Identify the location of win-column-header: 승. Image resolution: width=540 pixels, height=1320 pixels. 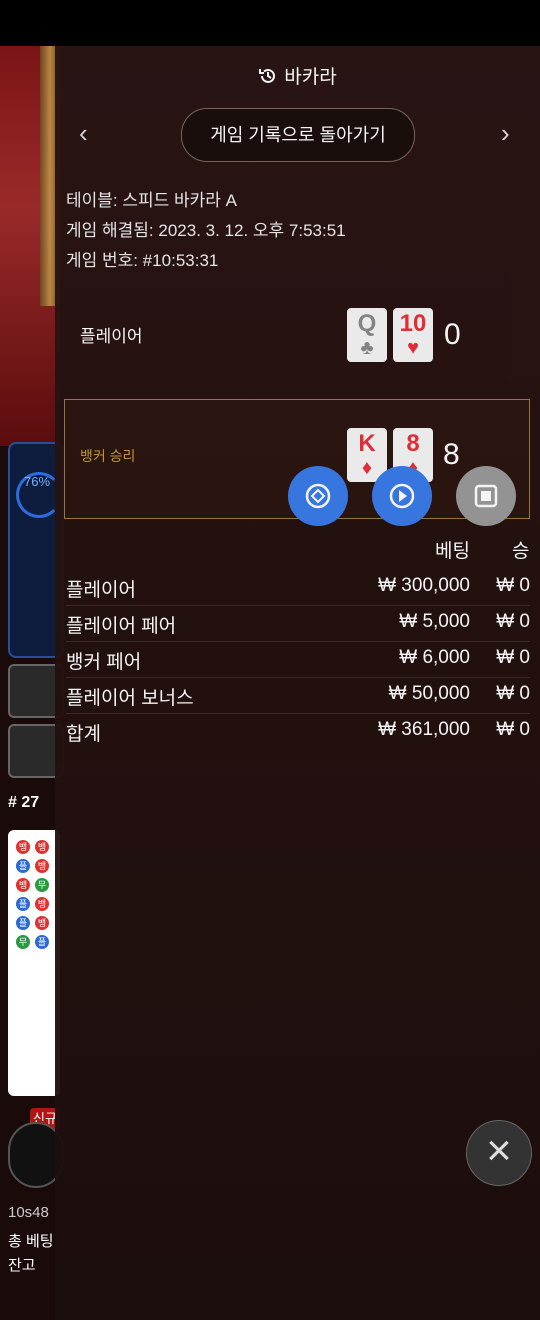
(521, 551).